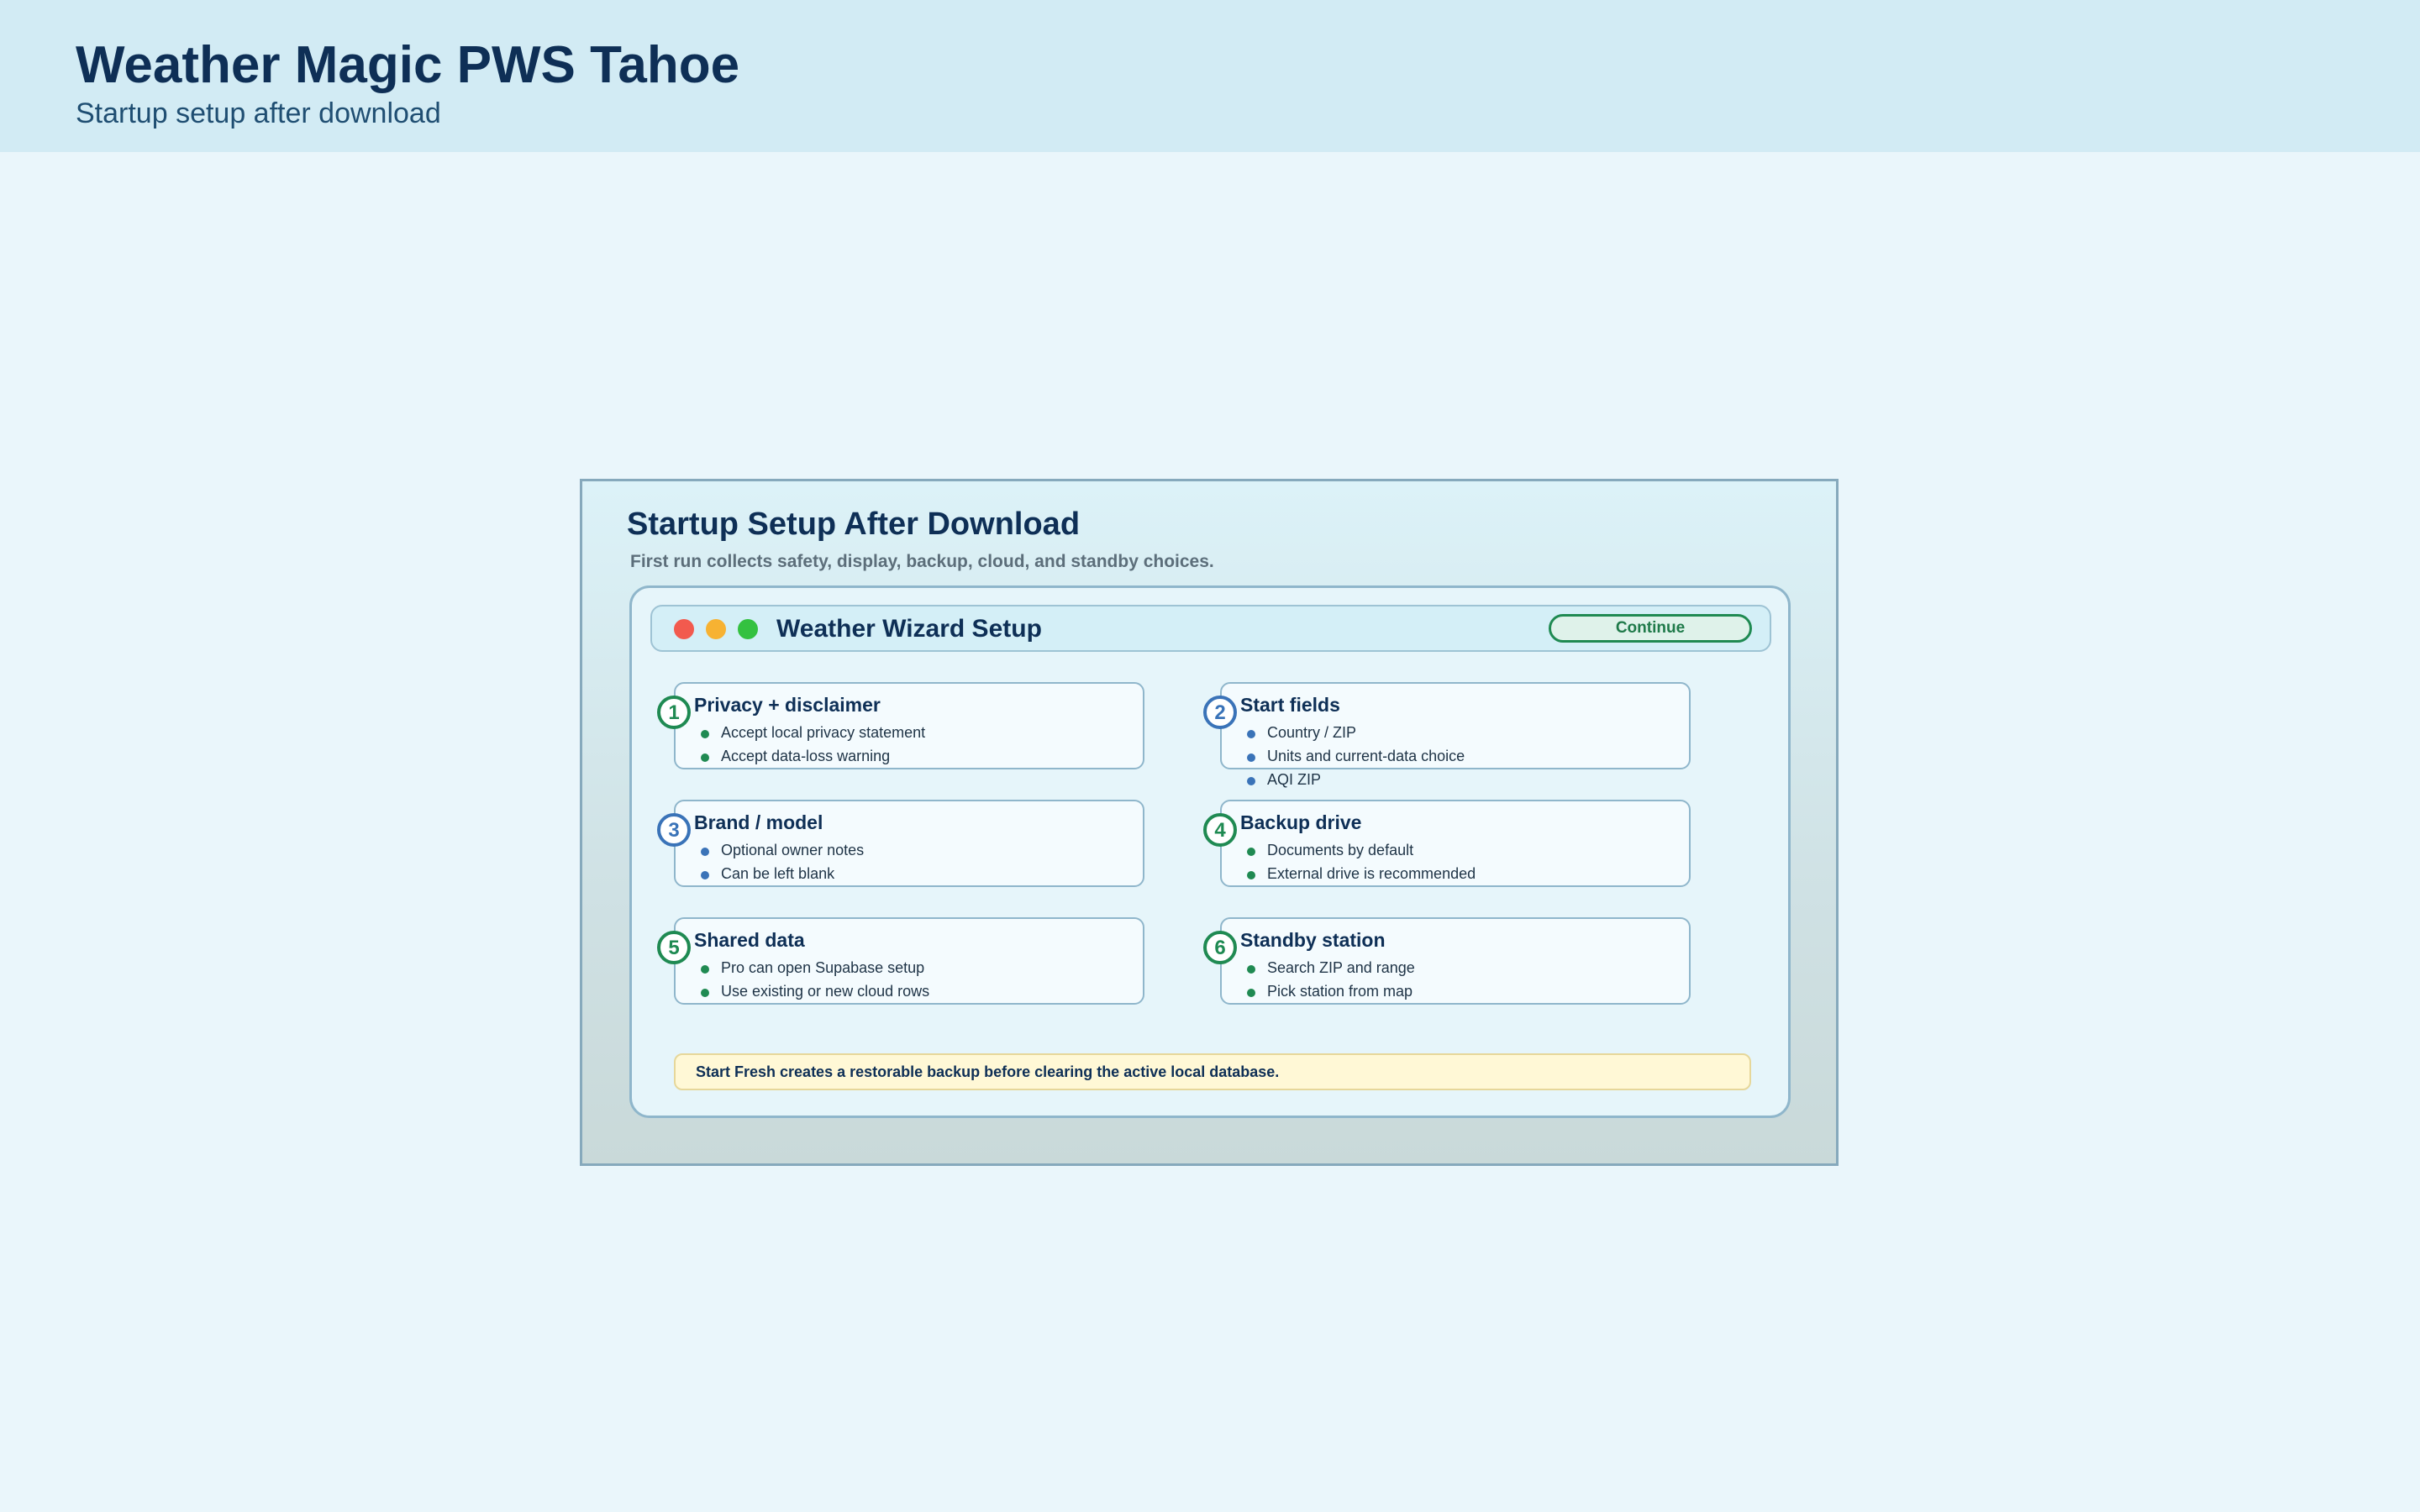  I want to click on step-item: Accept data-loss warning, so click(813, 756).